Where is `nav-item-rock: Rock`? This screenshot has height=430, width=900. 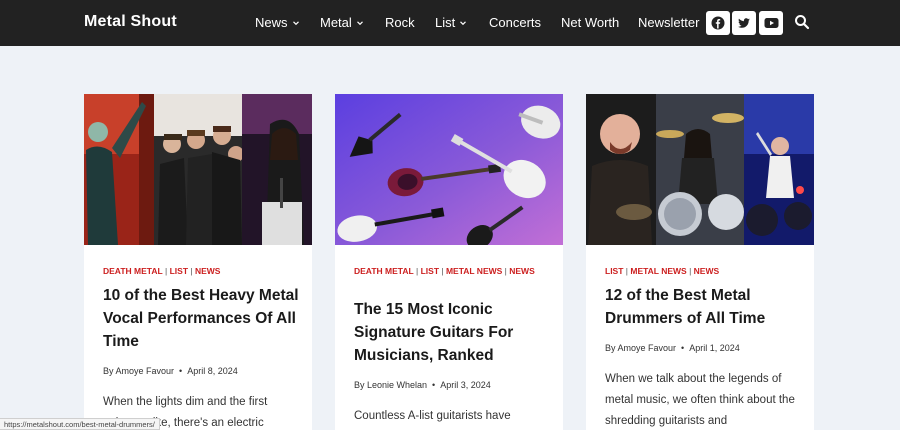
nav-item-rock: Rock is located at coordinates (400, 22).